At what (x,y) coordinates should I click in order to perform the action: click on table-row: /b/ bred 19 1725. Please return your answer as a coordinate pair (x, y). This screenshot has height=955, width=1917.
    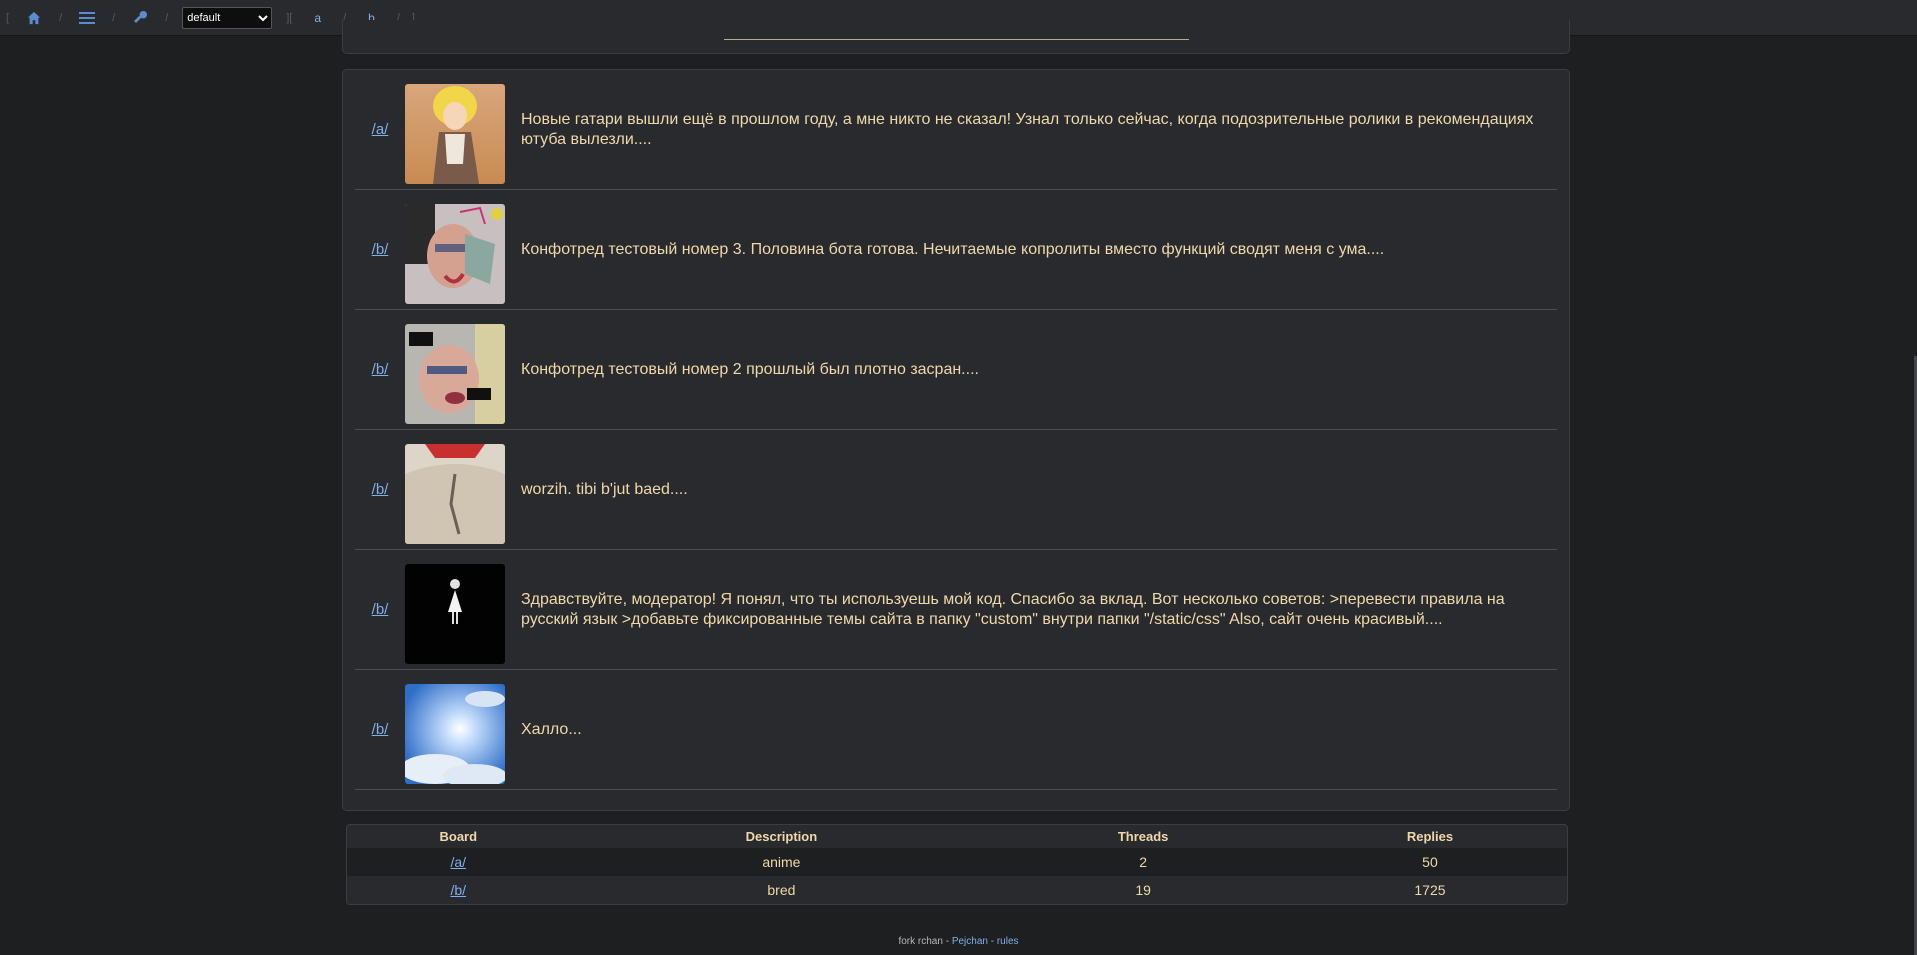
    Looking at the image, I should click on (957, 890).